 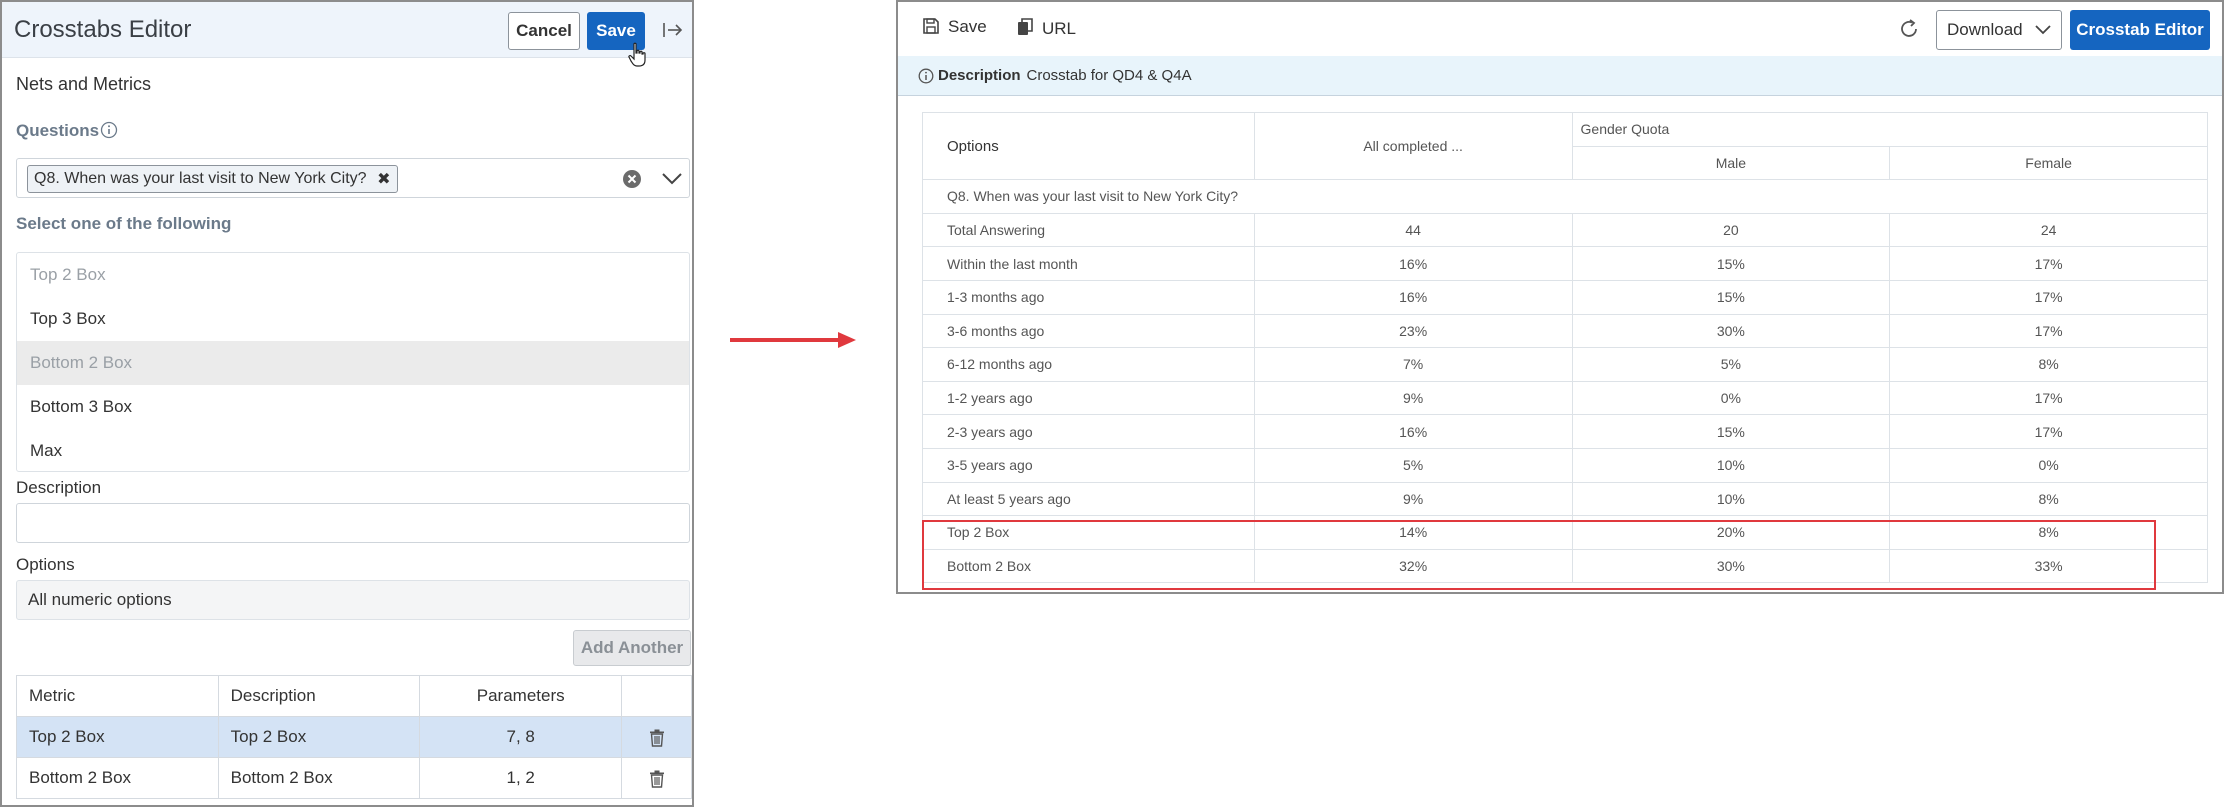 I want to click on table-row: 2-3 years ago 16% 15% 17%, so click(x=1565, y=431).